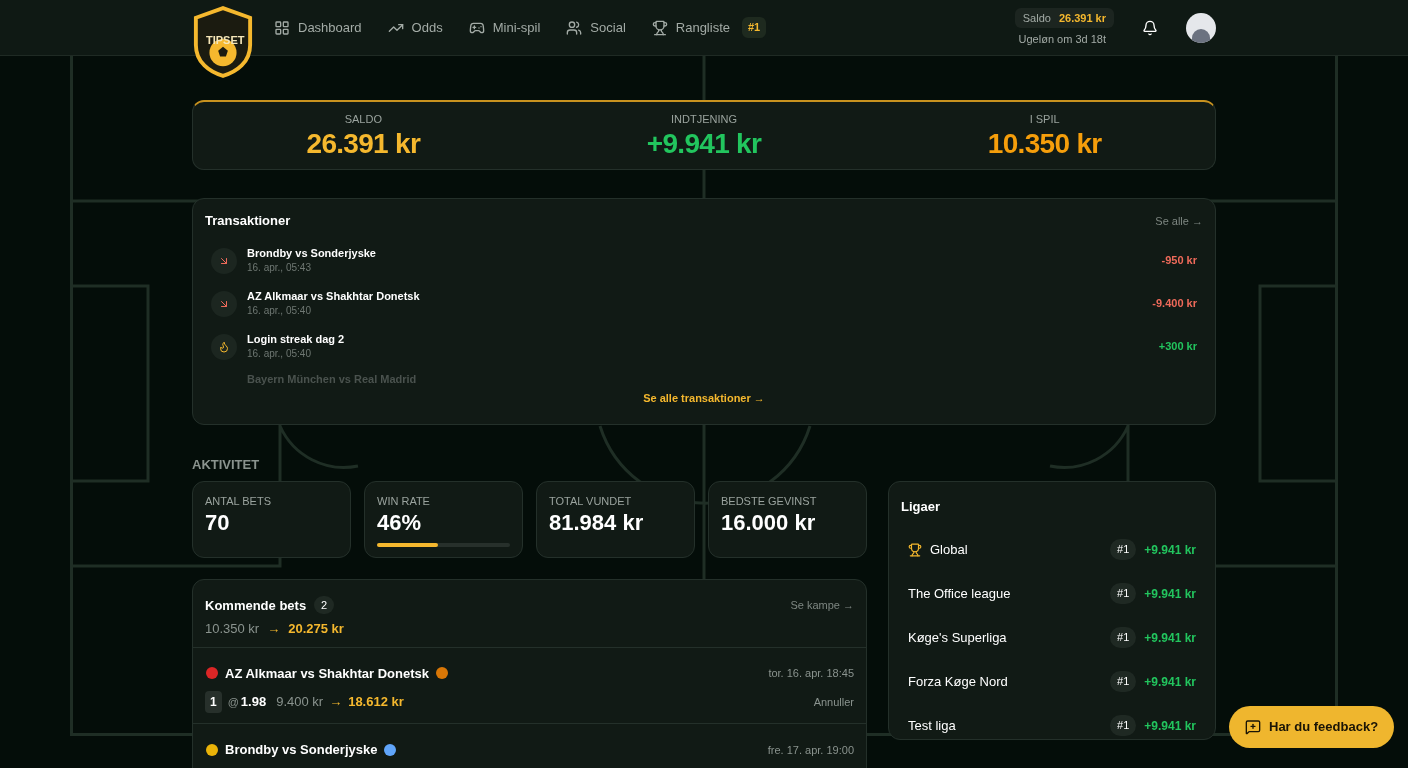  What do you see at coordinates (256, 605) in the screenshot?
I see `upcoming-title: Kommende bets` at bounding box center [256, 605].